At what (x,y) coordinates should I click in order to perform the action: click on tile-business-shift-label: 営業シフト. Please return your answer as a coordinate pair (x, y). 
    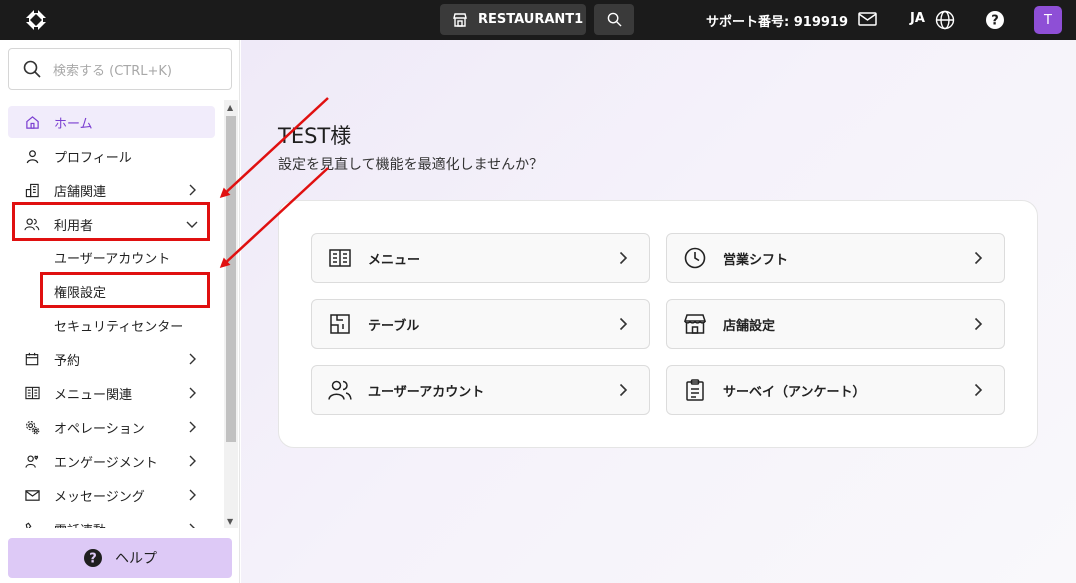
    Looking at the image, I should click on (756, 260).